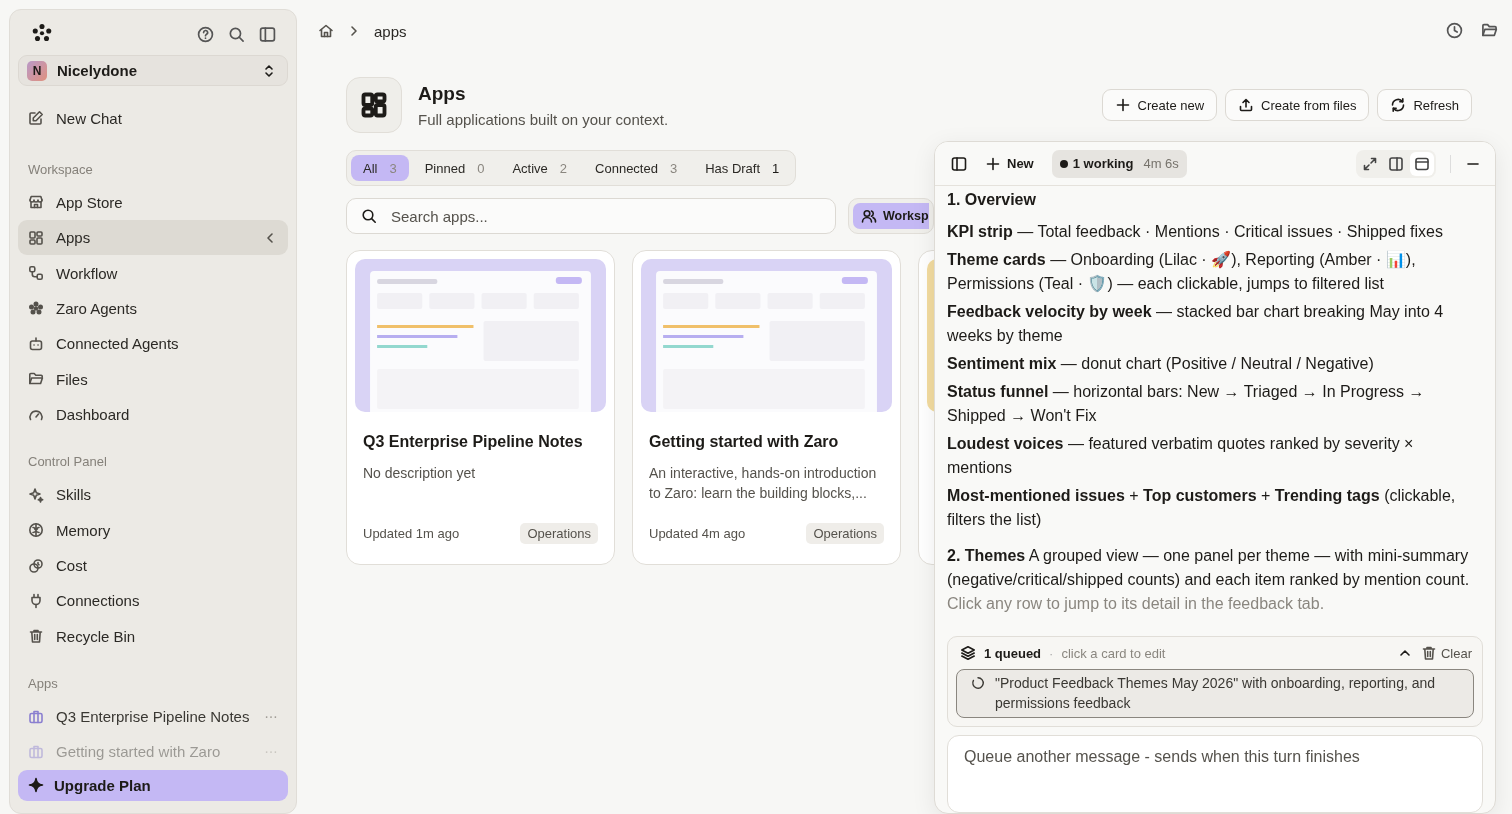 This screenshot has height=814, width=1512. What do you see at coordinates (1013, 653) in the screenshot?
I see `queue-count: 1 queued` at bounding box center [1013, 653].